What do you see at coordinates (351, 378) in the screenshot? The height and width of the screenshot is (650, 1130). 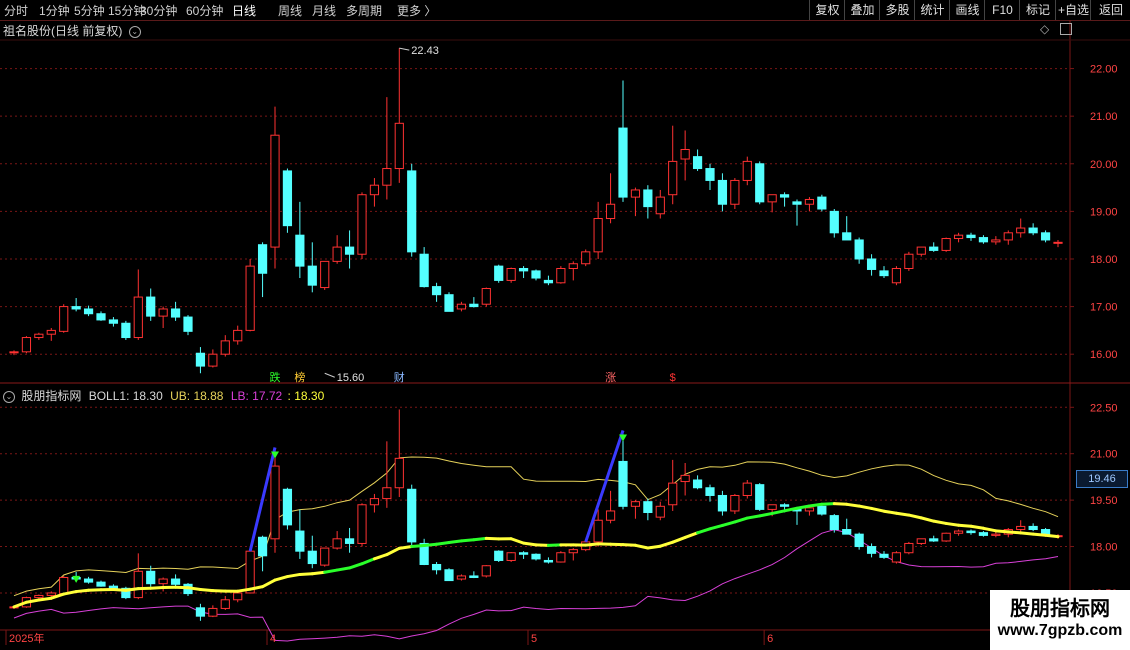 I see `low-price-label: 15.60` at bounding box center [351, 378].